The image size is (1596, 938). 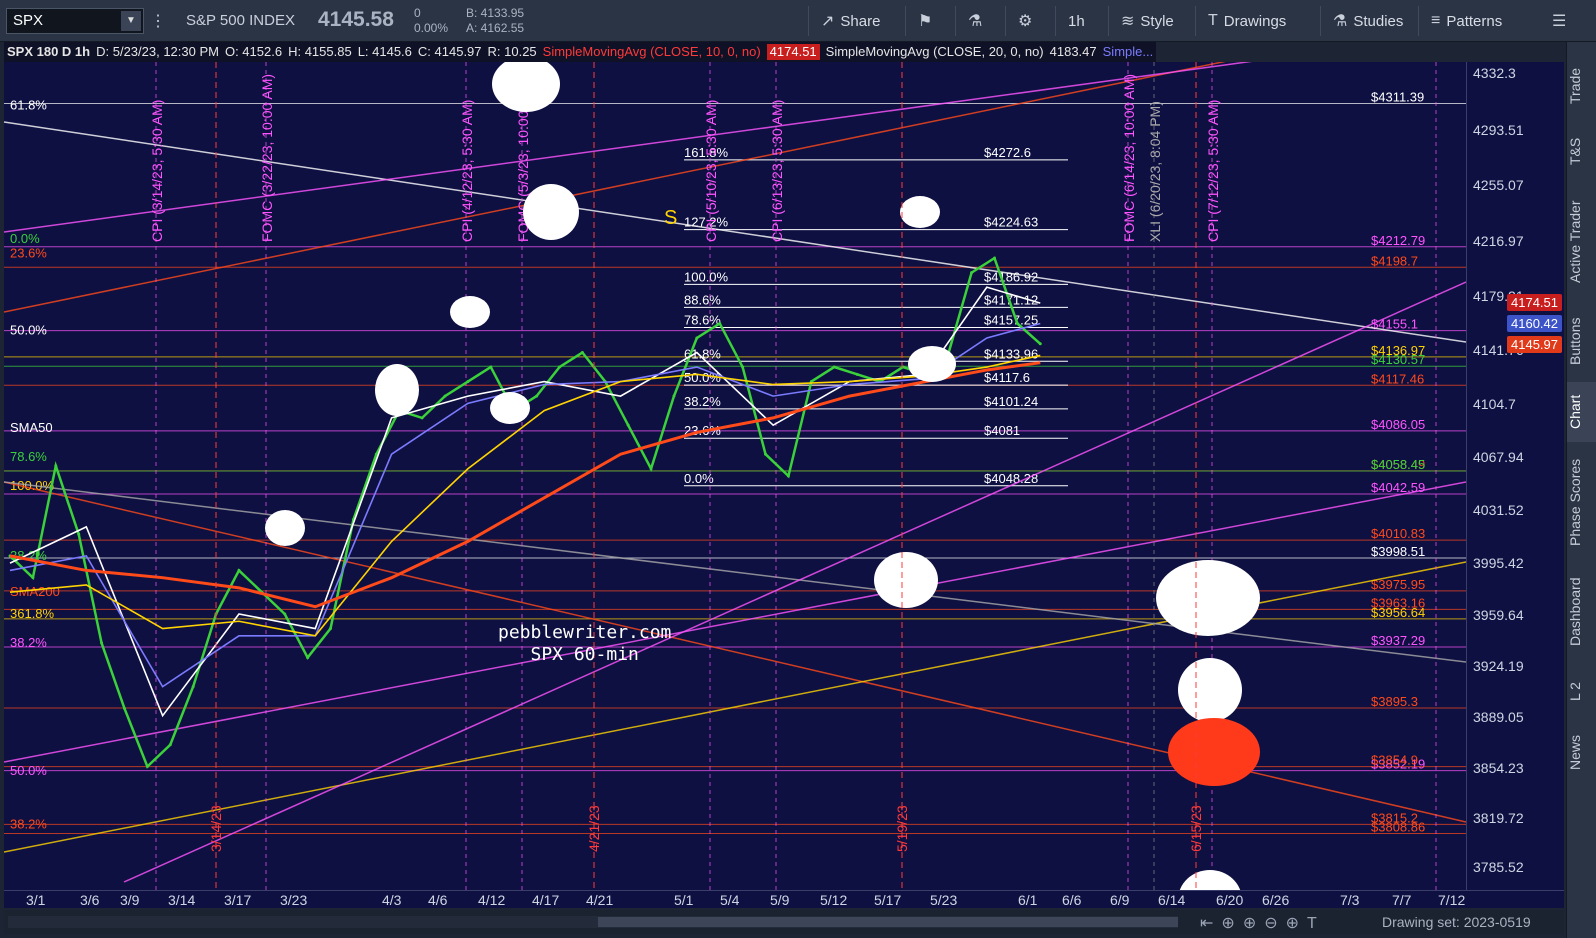 I want to click on price-tick-7: 4067.94, so click(x=1498, y=457).